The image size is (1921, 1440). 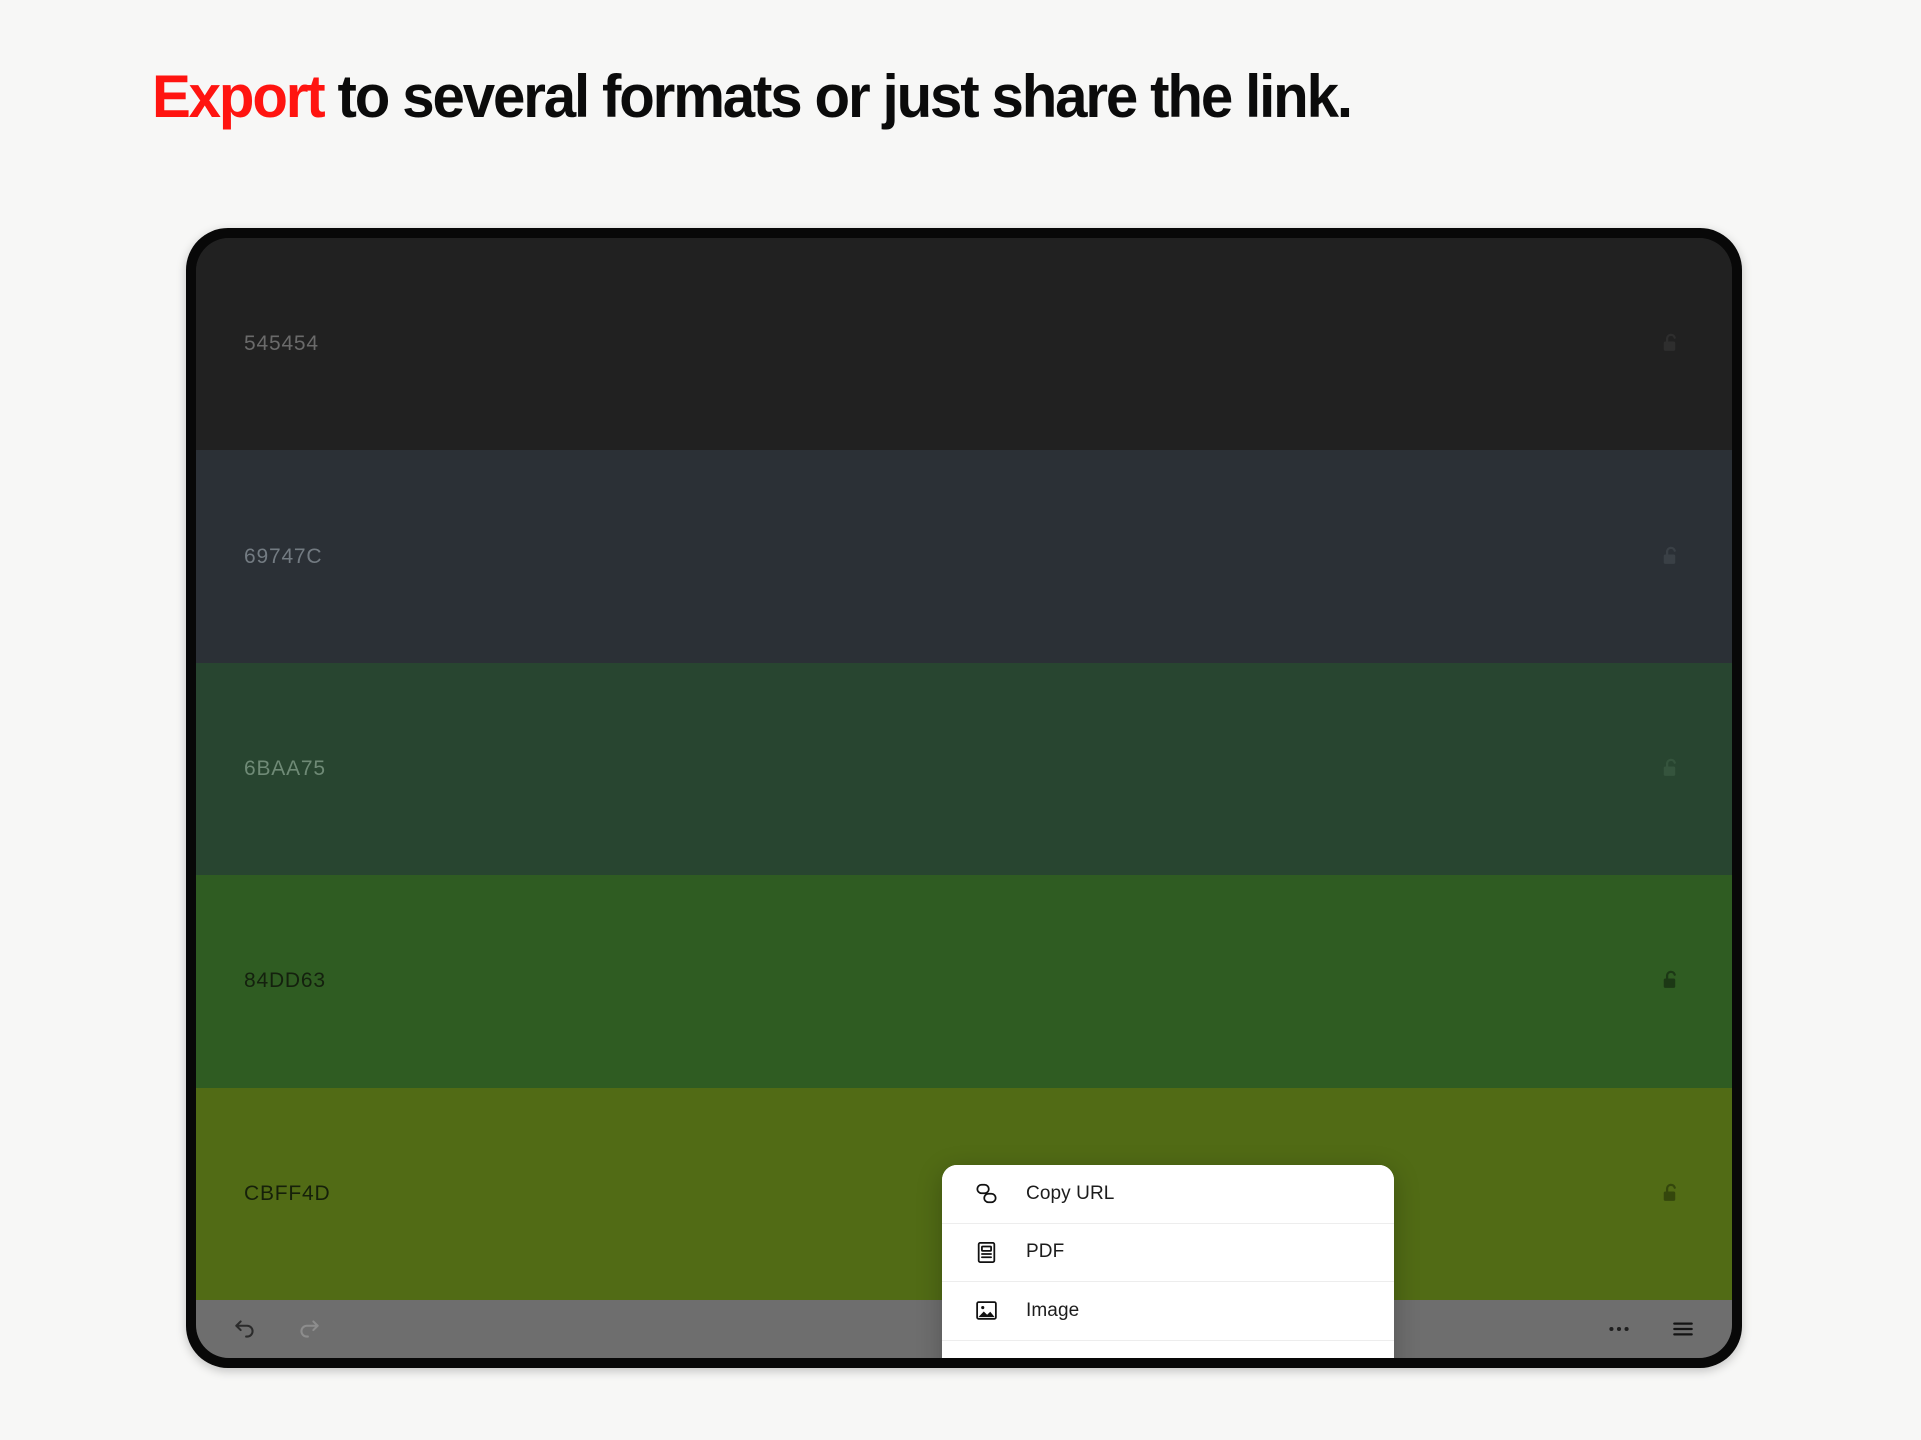 What do you see at coordinates (1651, 1329) in the screenshot?
I see `toolbar-right-group` at bounding box center [1651, 1329].